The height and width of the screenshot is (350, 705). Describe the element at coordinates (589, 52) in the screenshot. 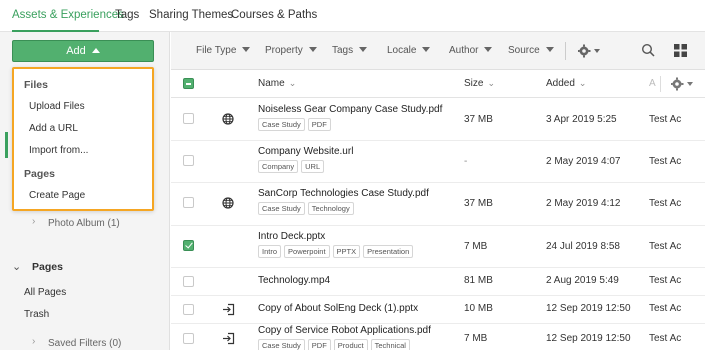

I see `gear-icon` at that location.